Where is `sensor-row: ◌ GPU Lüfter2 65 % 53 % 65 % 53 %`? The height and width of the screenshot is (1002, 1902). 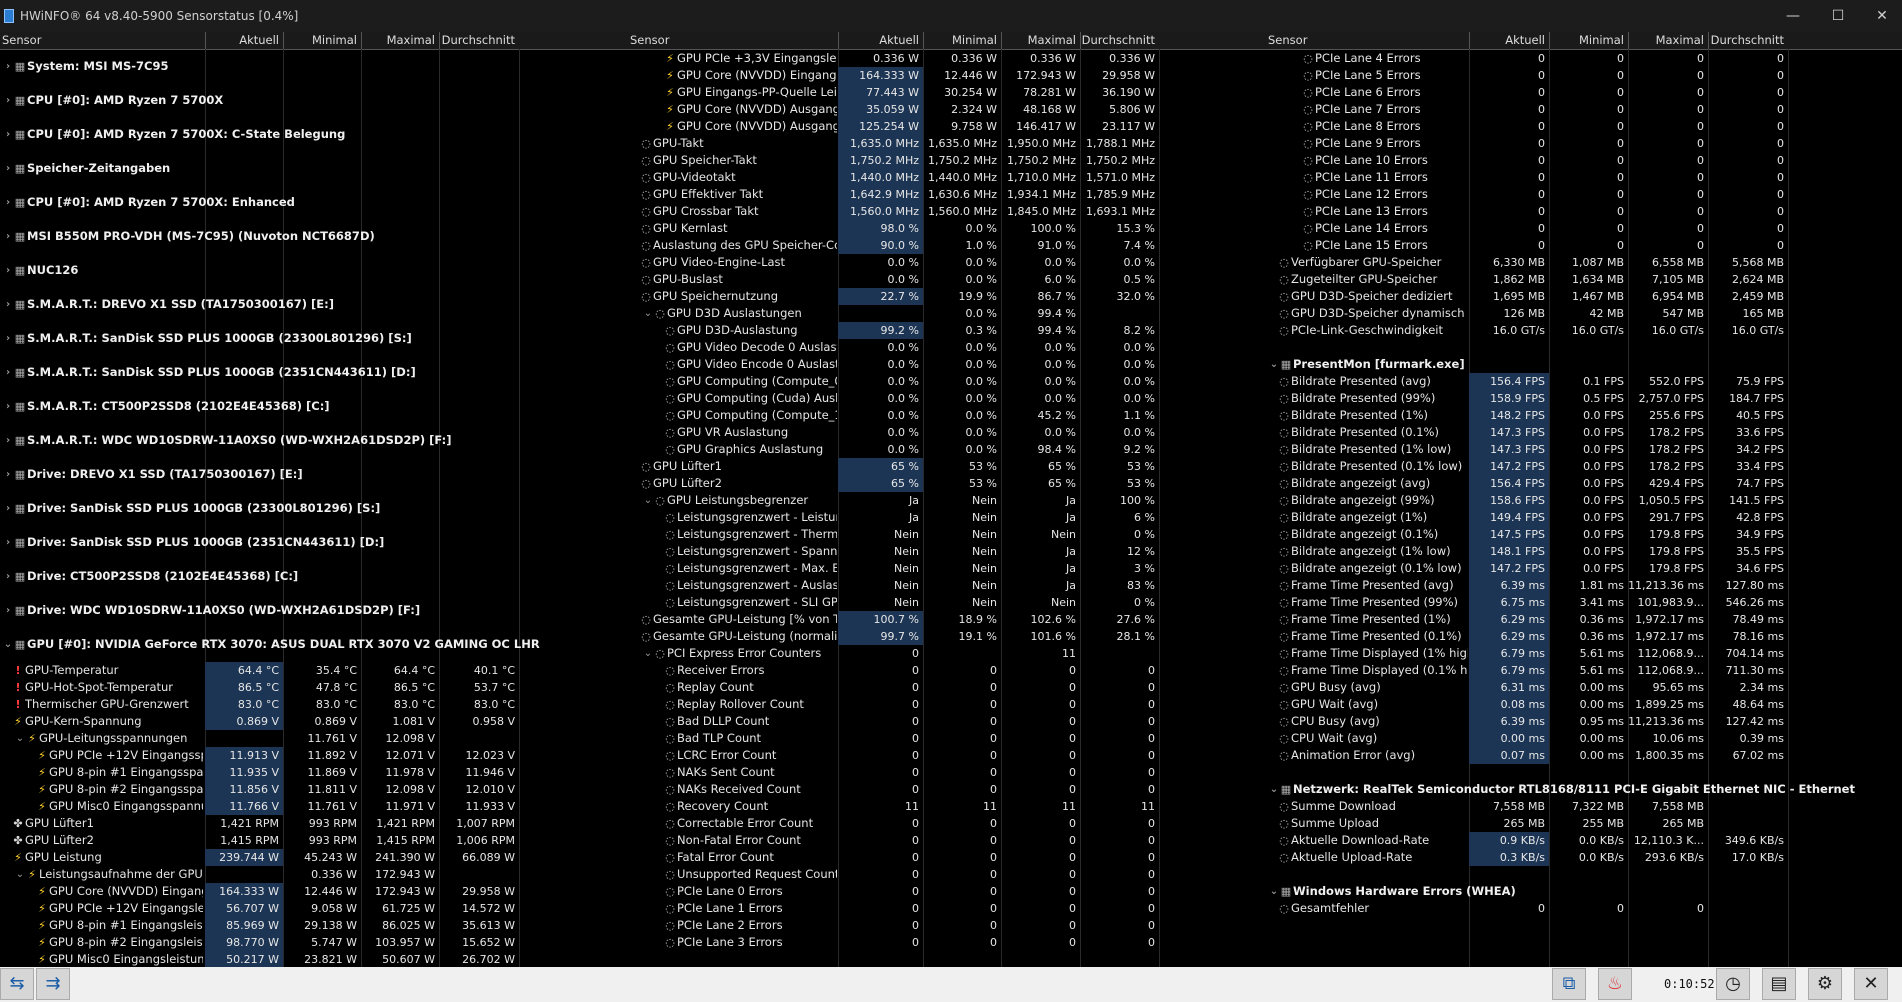
sensor-row: ◌ GPU Lüfter2 65 % 53 % 65 % 53 % is located at coordinates (947, 483).